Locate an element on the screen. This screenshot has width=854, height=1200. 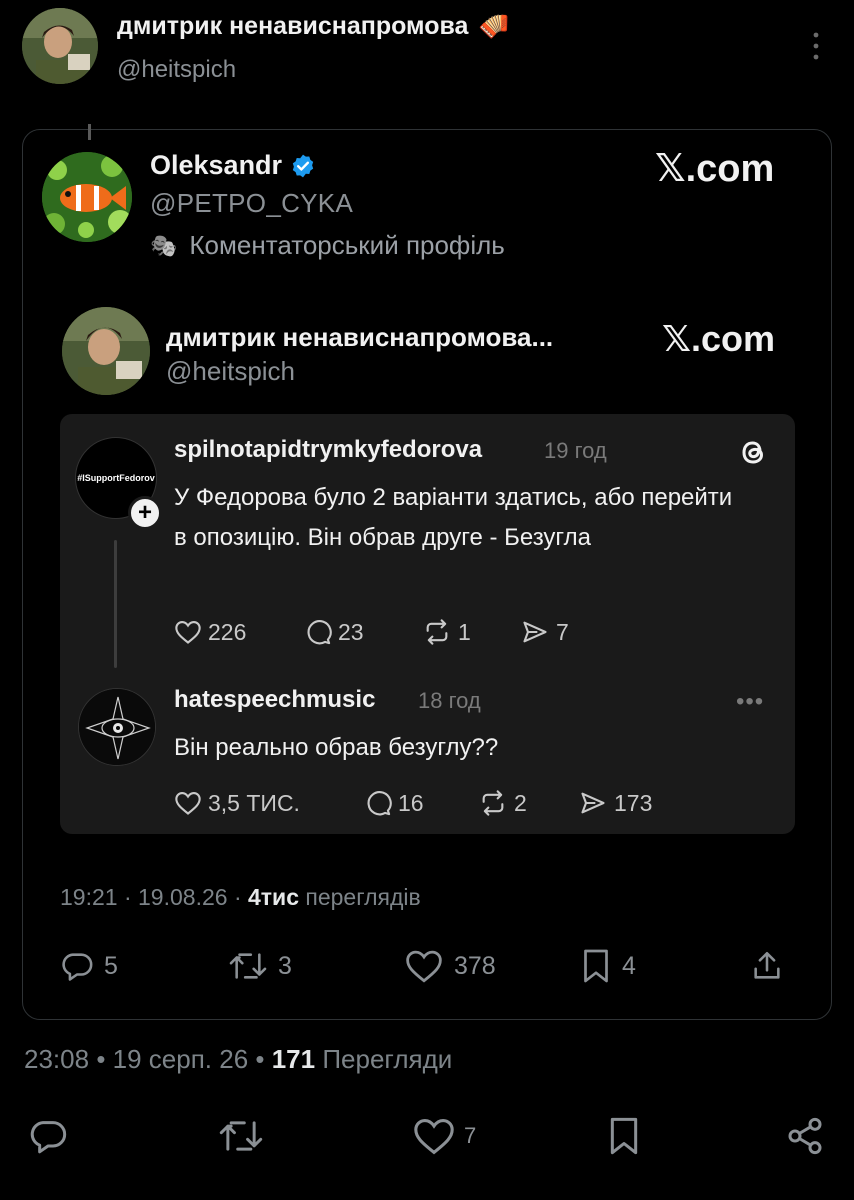
threads-repost-stat: 1 is located at coordinates (446, 632).